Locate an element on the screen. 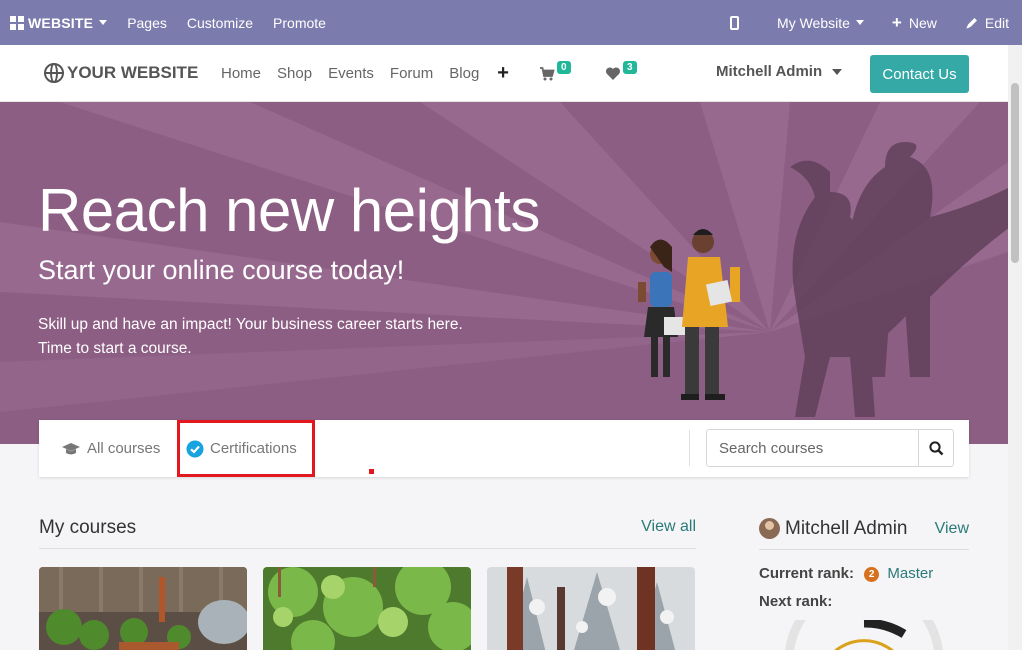 The width and height of the screenshot is (1022, 650). hero-description-line-2: Time to start a course. is located at coordinates (115, 348).